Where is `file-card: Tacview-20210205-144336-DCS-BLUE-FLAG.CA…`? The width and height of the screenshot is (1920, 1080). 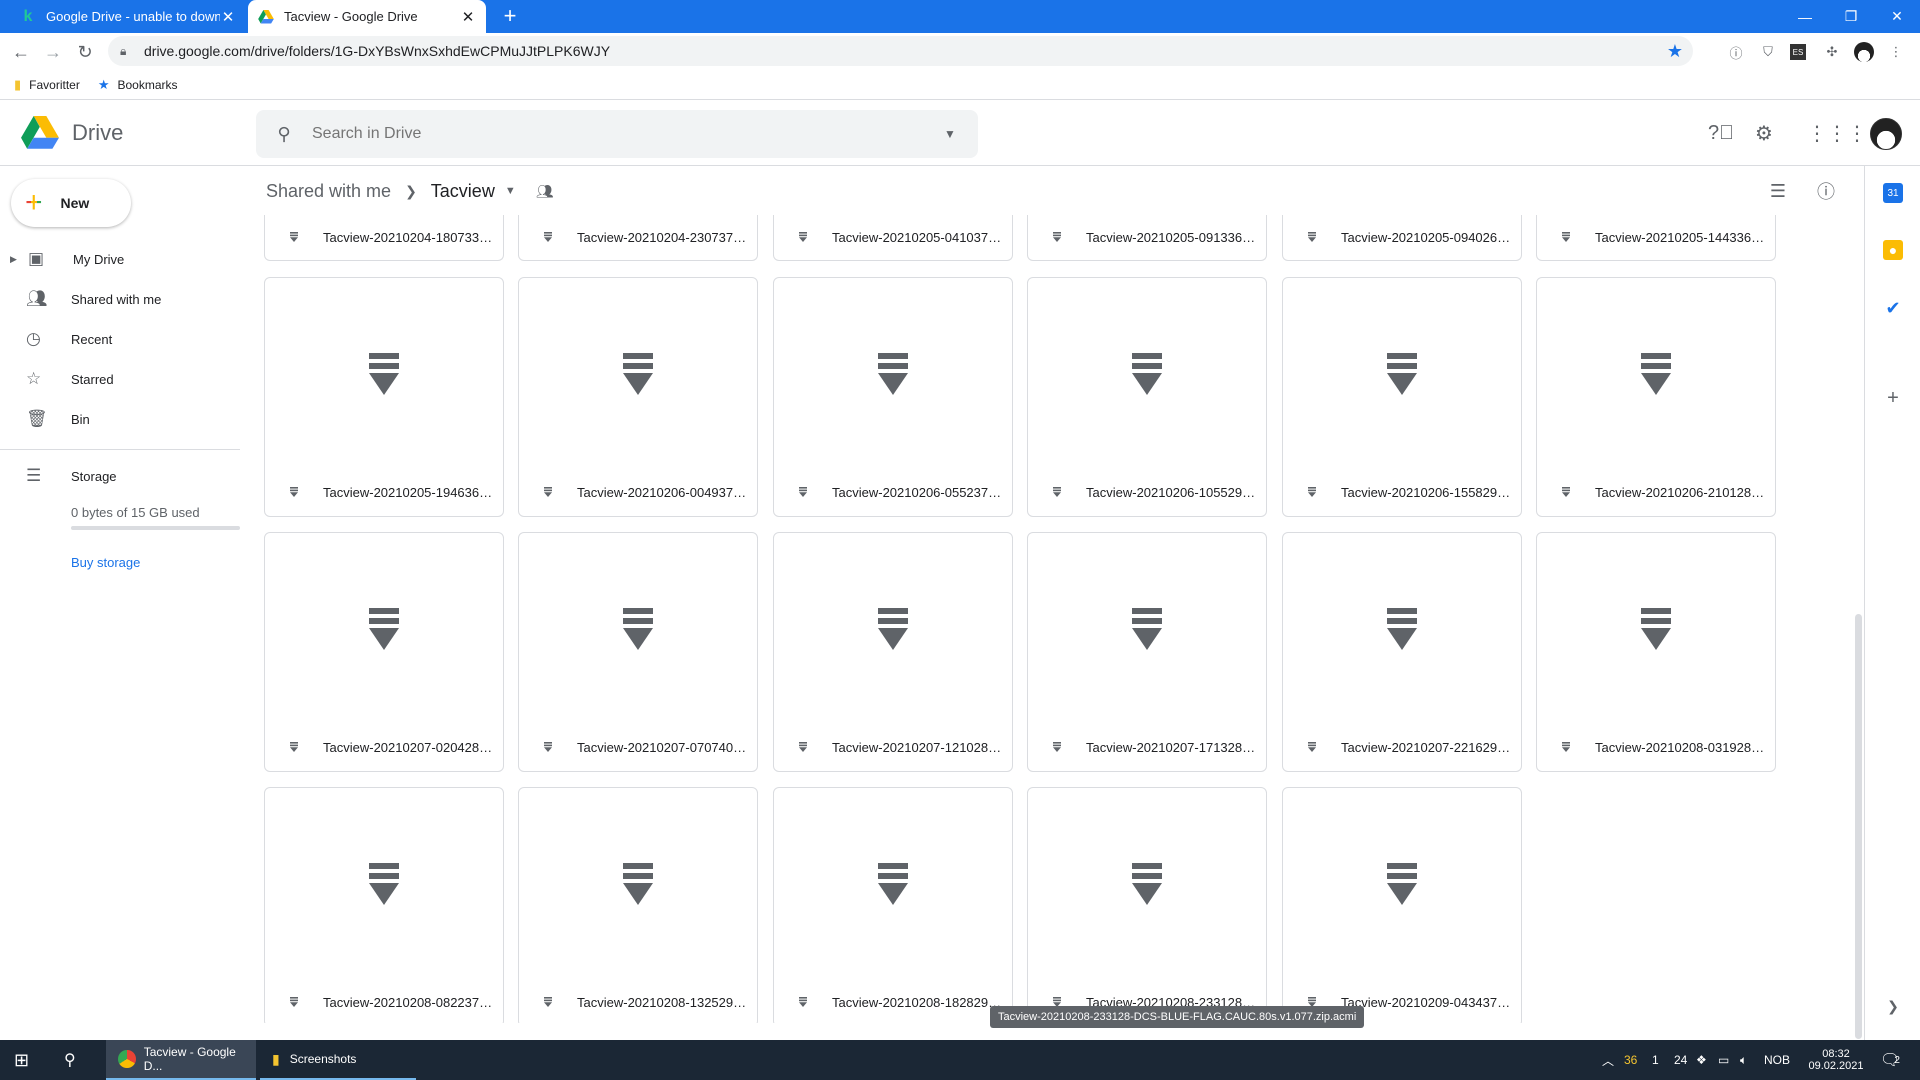
file-card: Tacview-20210205-144336-DCS-BLUE-FLAG.CA… is located at coordinates (1656, 238).